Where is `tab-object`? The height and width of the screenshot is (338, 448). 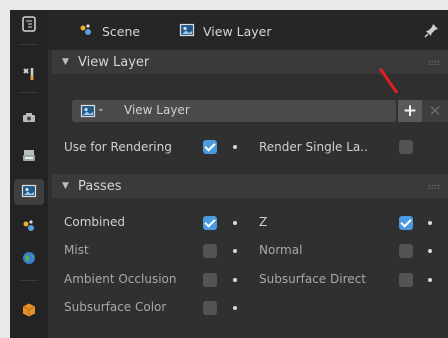 tab-object is located at coordinates (29, 311).